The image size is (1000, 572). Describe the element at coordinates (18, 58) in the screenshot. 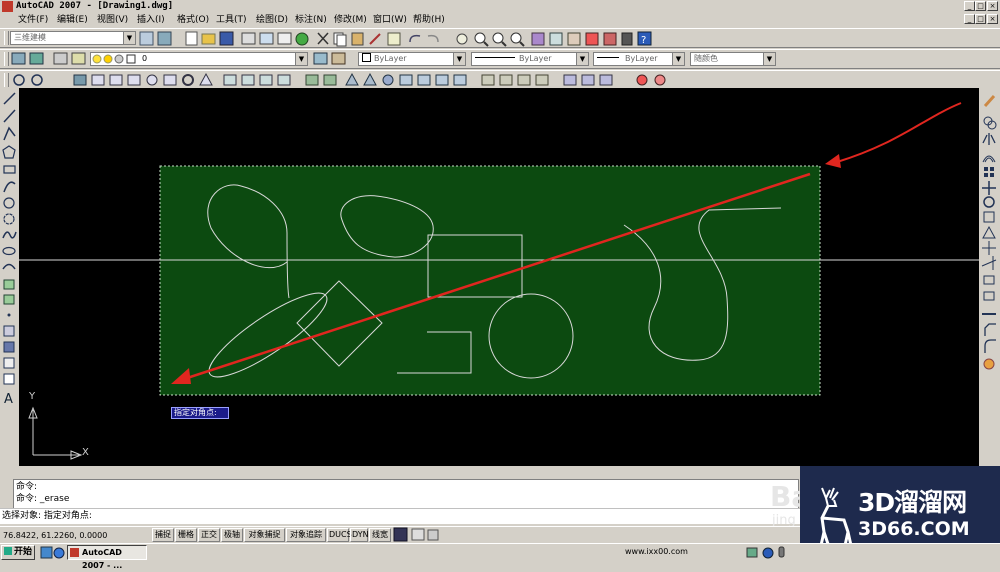

I see `layer-properties-icon` at that location.